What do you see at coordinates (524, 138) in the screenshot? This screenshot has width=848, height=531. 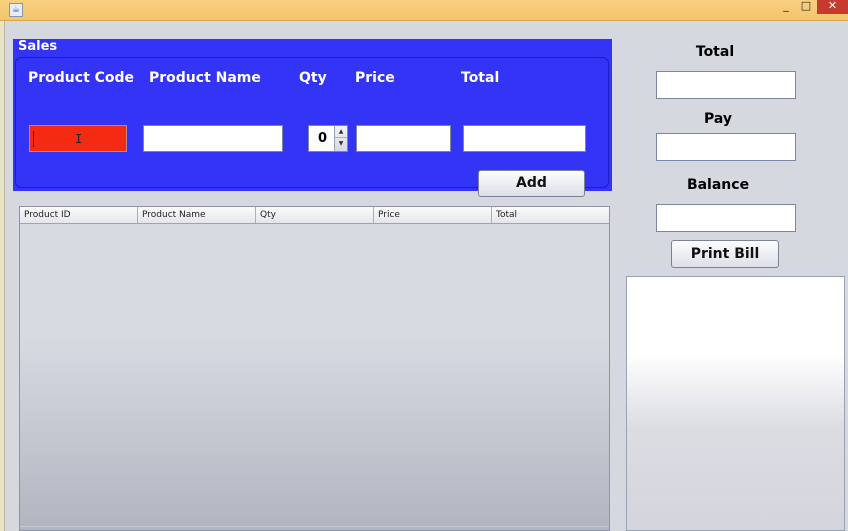 I see `total-input` at bounding box center [524, 138].